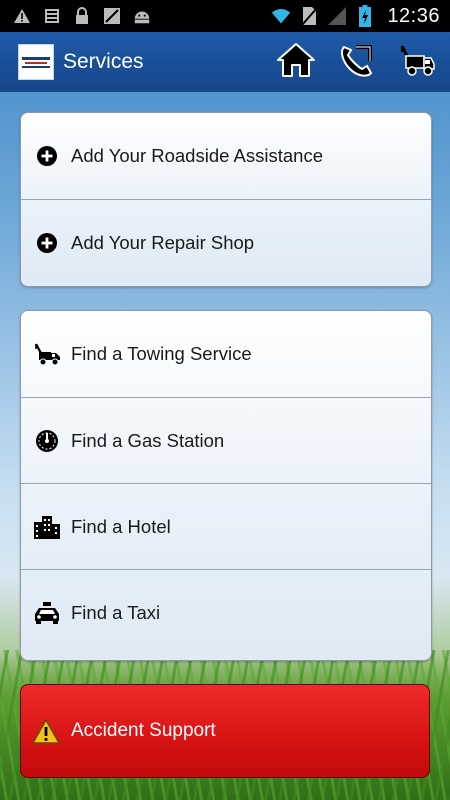  I want to click on list-item-taxi: Find a Taxi, so click(226, 612).